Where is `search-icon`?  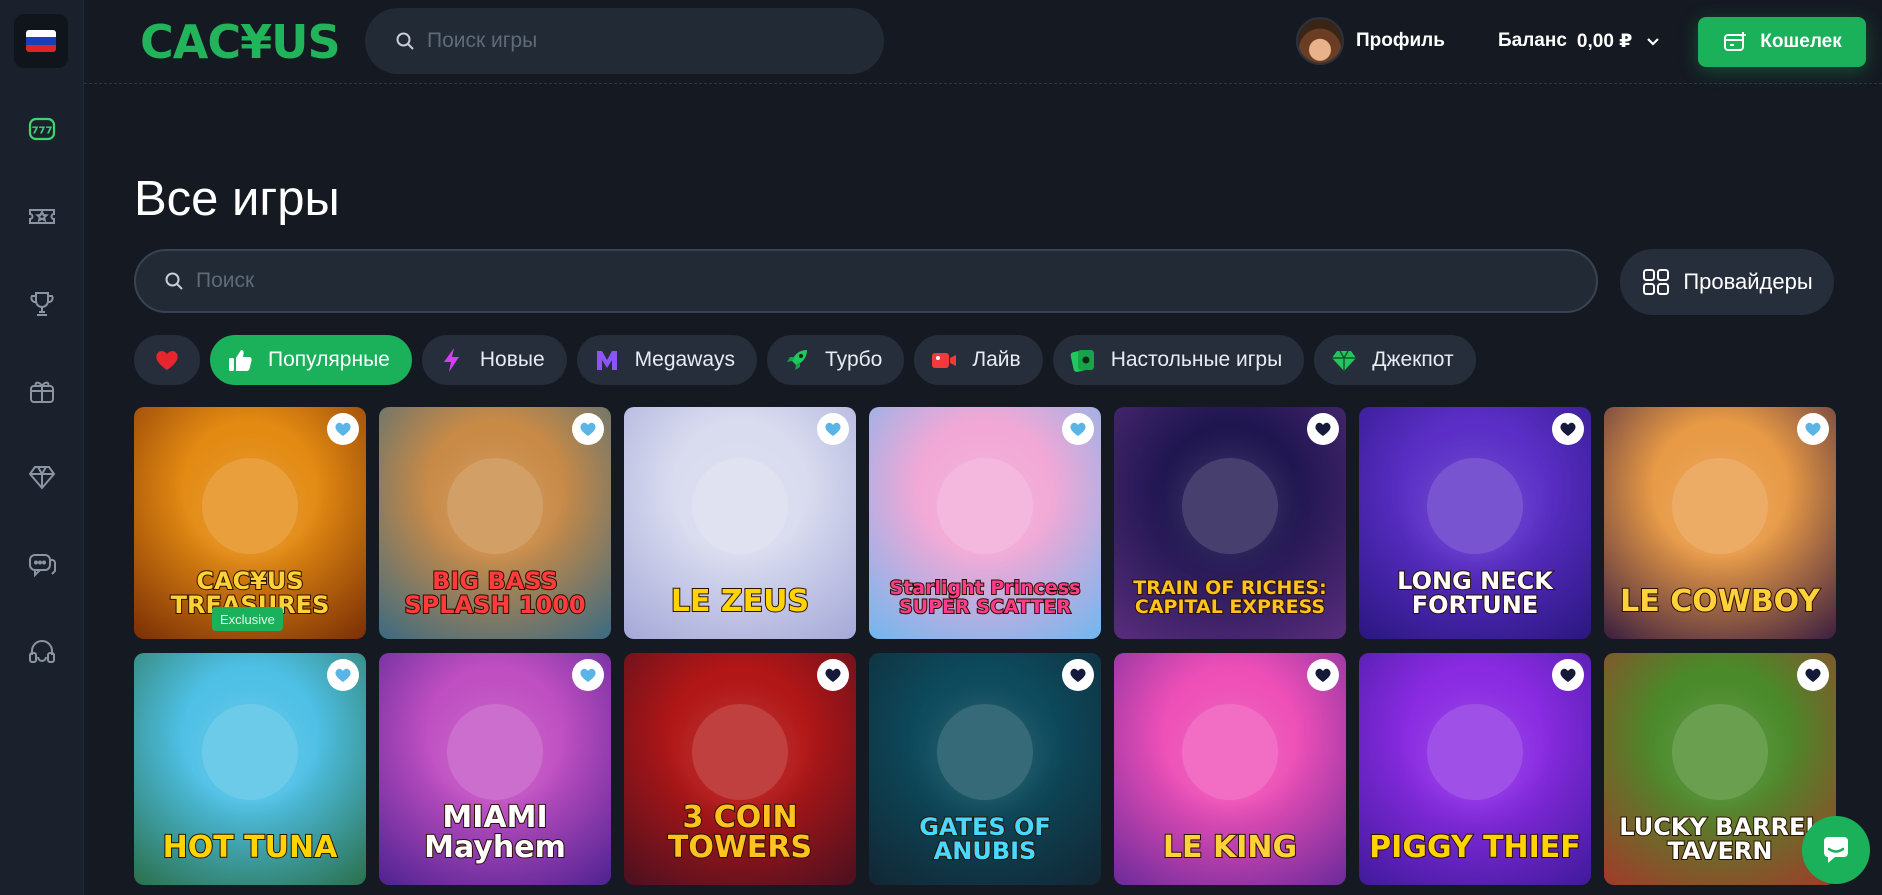
search-icon is located at coordinates (174, 281).